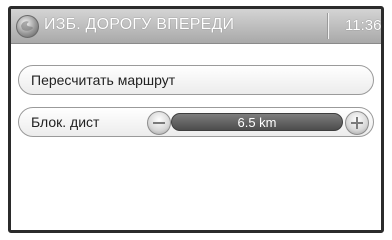 The width and height of the screenshot is (392, 240). I want to click on increase-distance-button, so click(357, 123).